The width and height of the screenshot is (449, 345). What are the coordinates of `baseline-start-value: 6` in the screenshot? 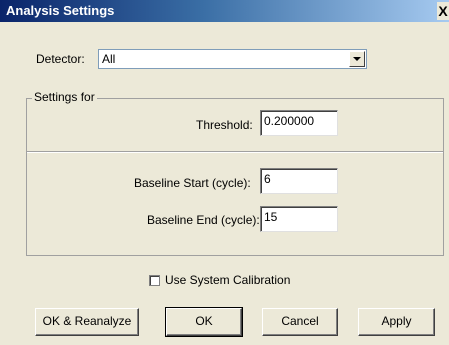 It's located at (267, 179).